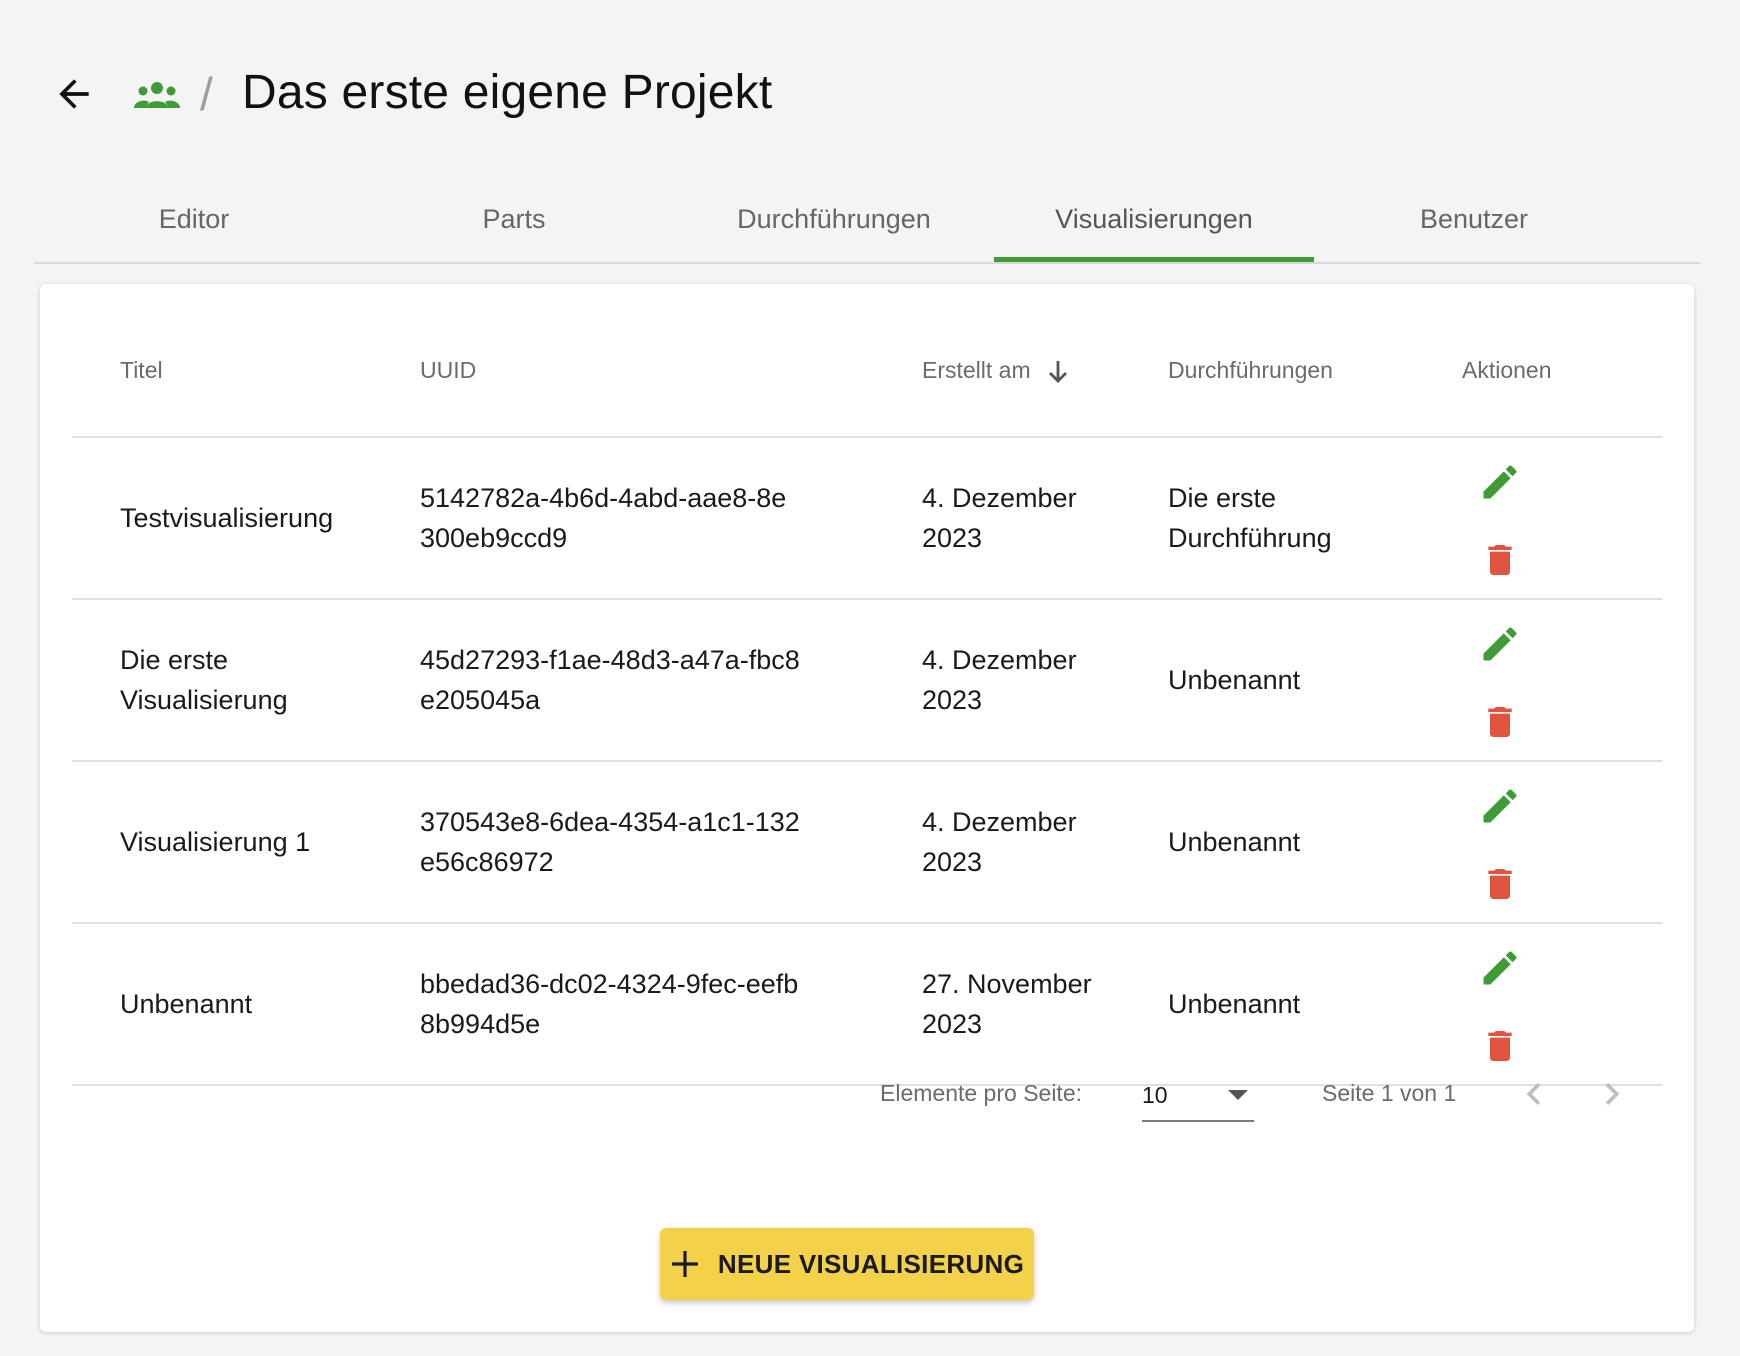 The image size is (1740, 1356). What do you see at coordinates (1155, 1095) in the screenshot?
I see `items-per-page-value: 10` at bounding box center [1155, 1095].